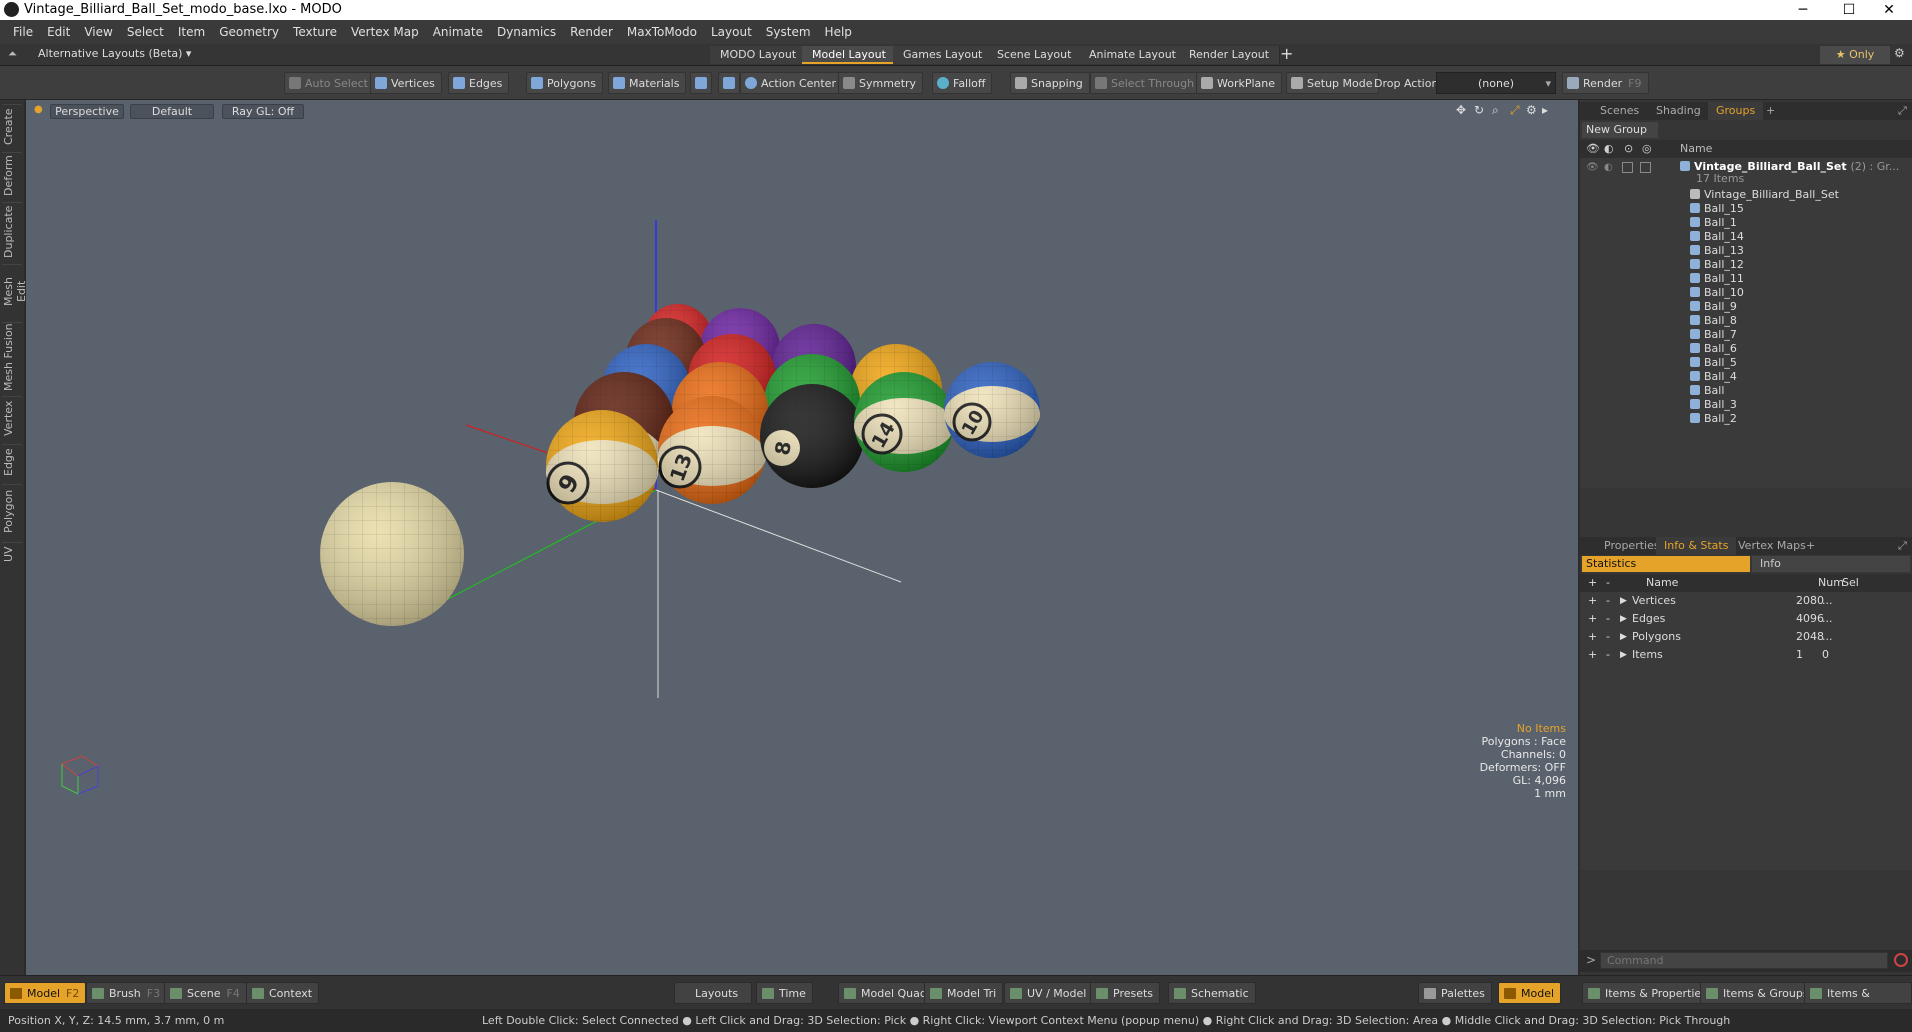 The height and width of the screenshot is (1032, 1912). What do you see at coordinates (1678, 111) in the screenshot?
I see `tab-shading: Shading` at bounding box center [1678, 111].